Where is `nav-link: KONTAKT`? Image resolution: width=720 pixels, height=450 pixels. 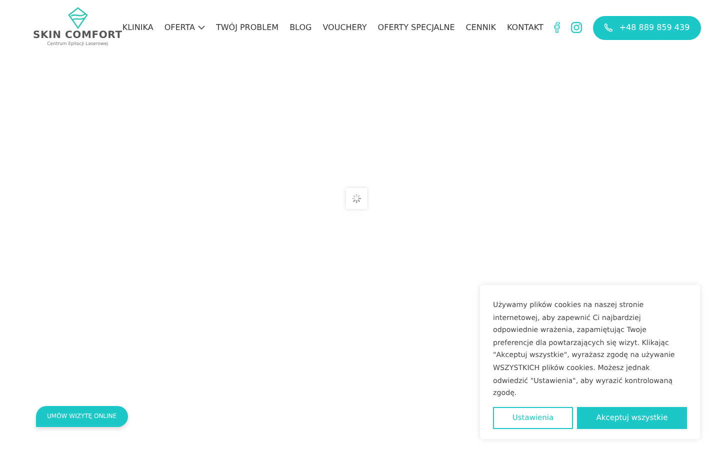
nav-link: KONTAKT is located at coordinates (525, 28).